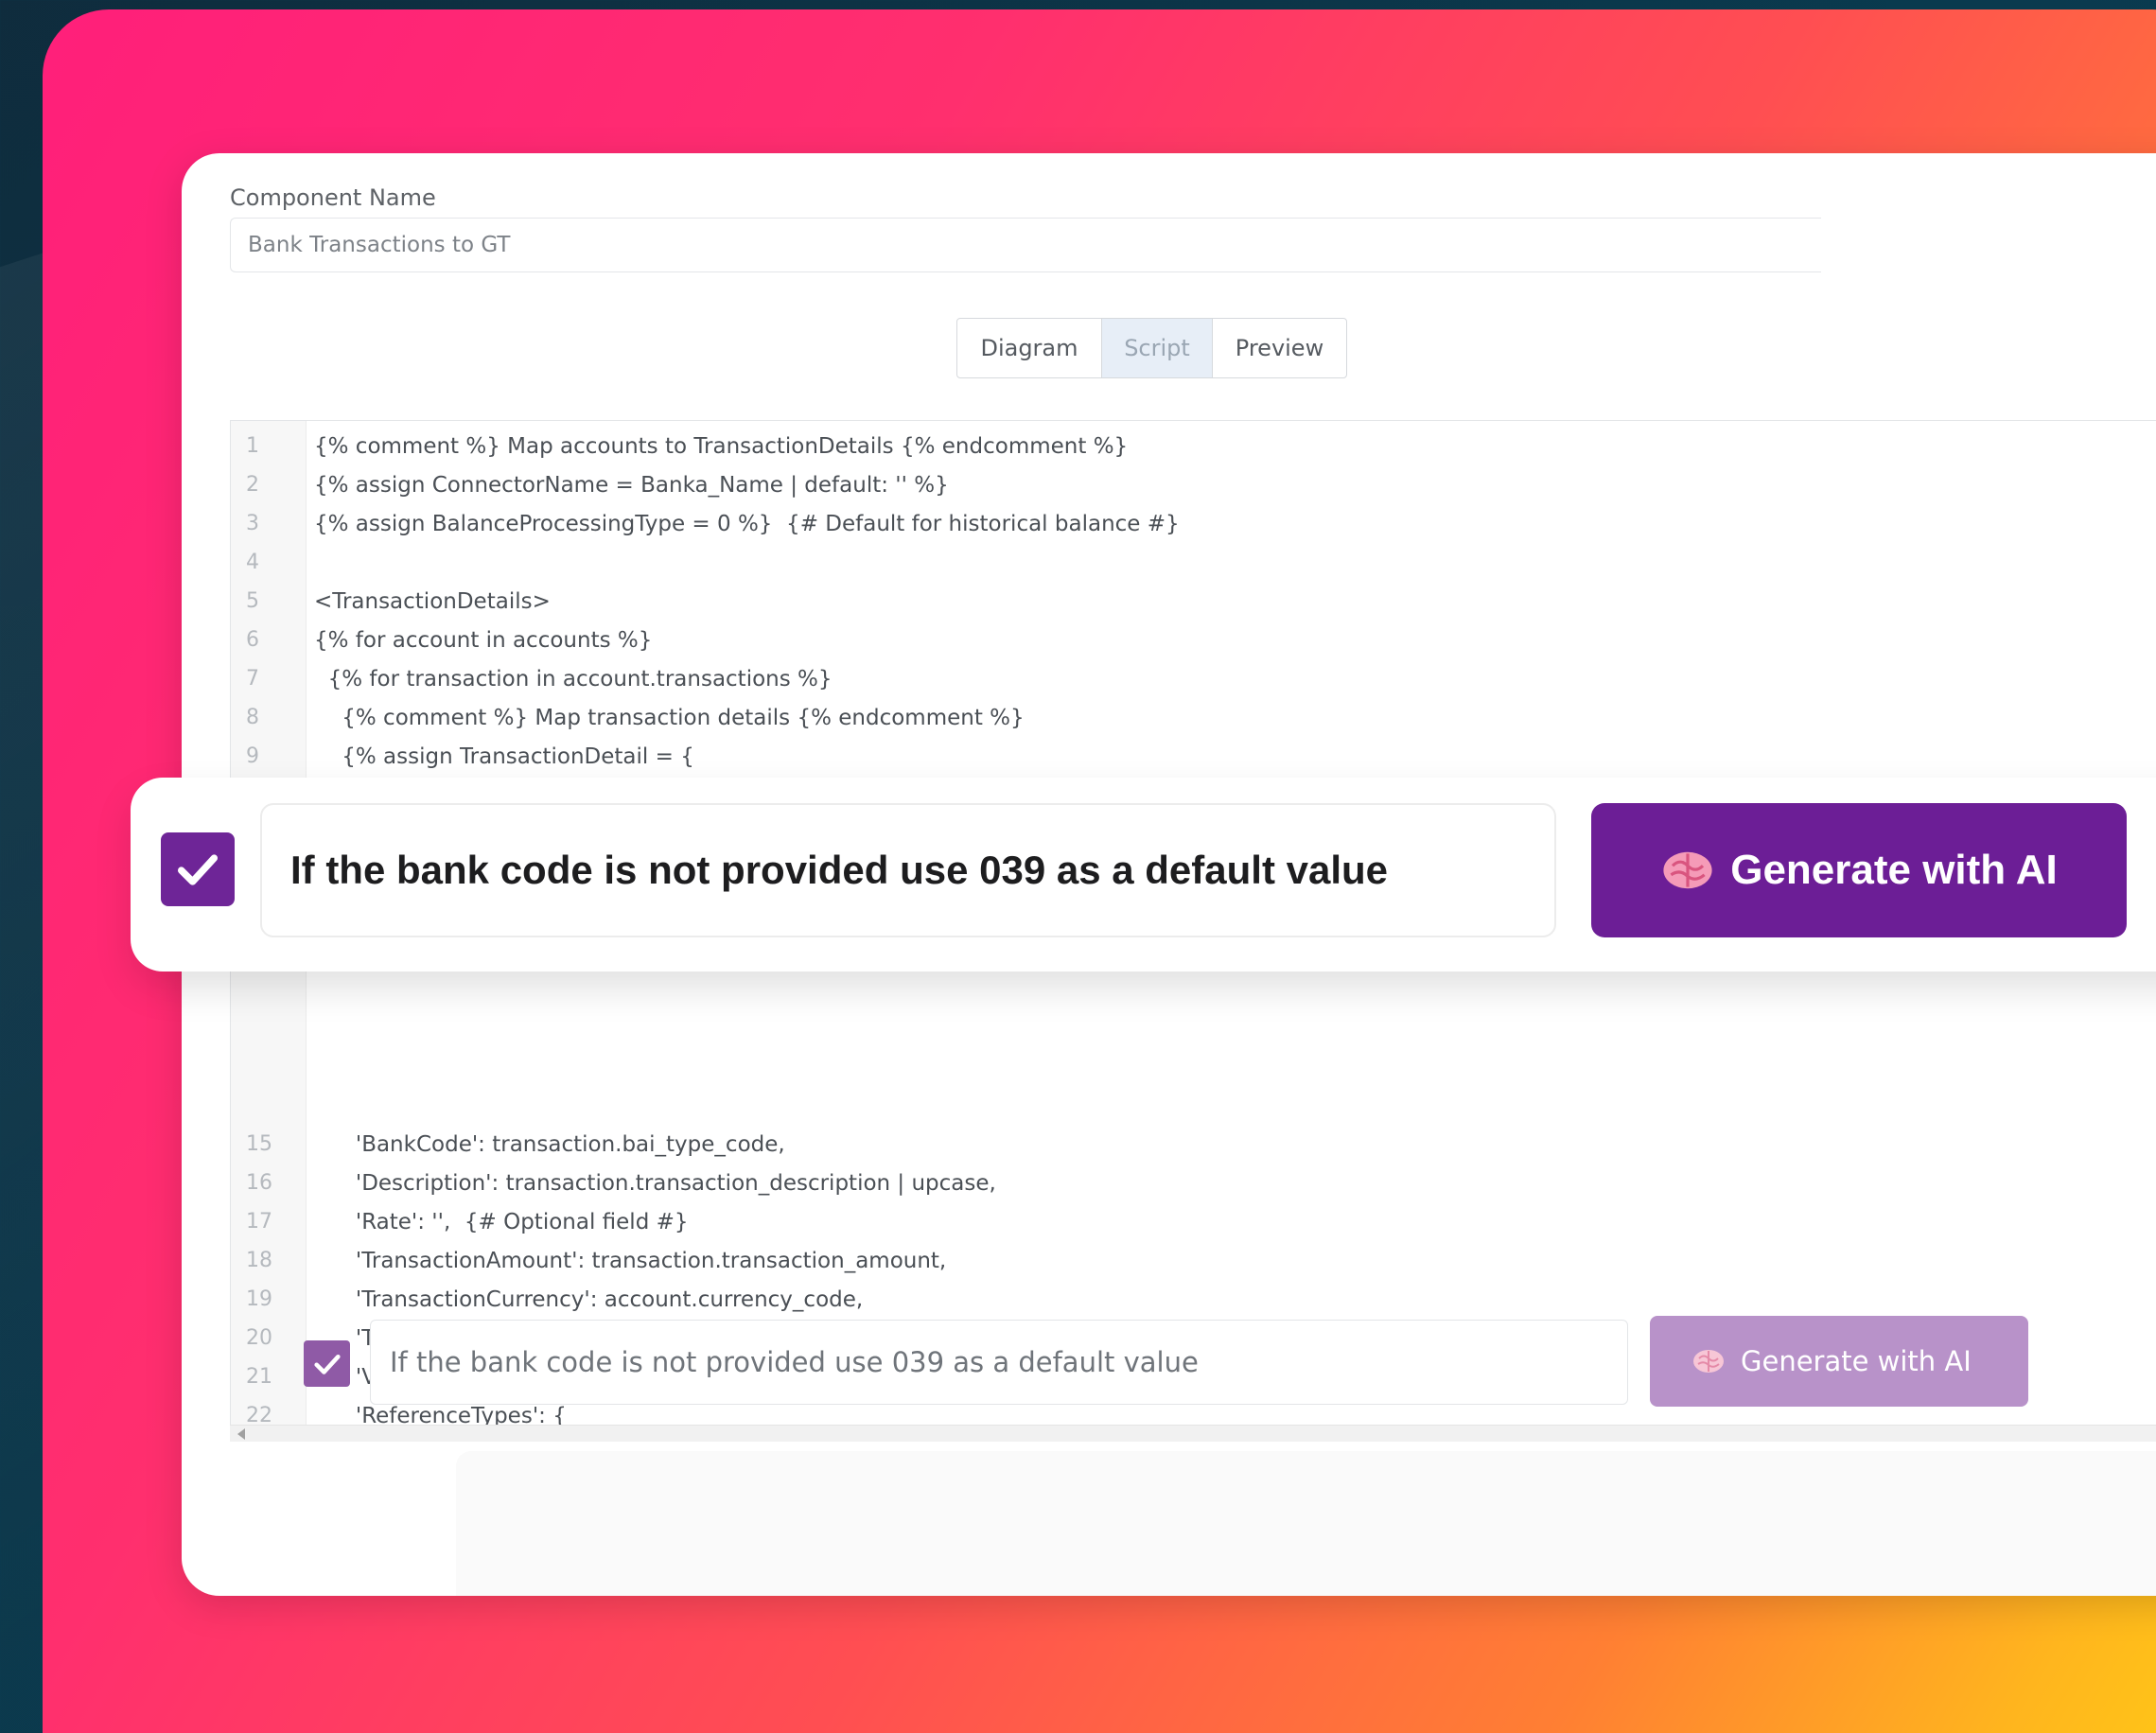 The width and height of the screenshot is (2156, 1733). Describe the element at coordinates (501, 1221) in the screenshot. I see `code-text: 'Rate': '', {# Optional field #}` at that location.